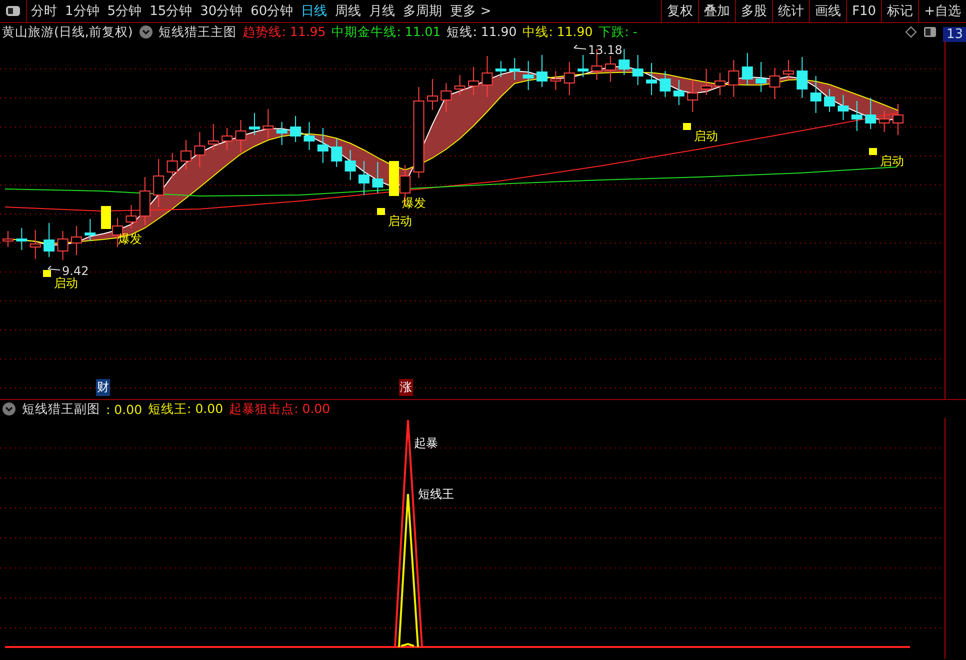 The height and width of the screenshot is (660, 966). I want to click on diamond-icon, so click(911, 32).